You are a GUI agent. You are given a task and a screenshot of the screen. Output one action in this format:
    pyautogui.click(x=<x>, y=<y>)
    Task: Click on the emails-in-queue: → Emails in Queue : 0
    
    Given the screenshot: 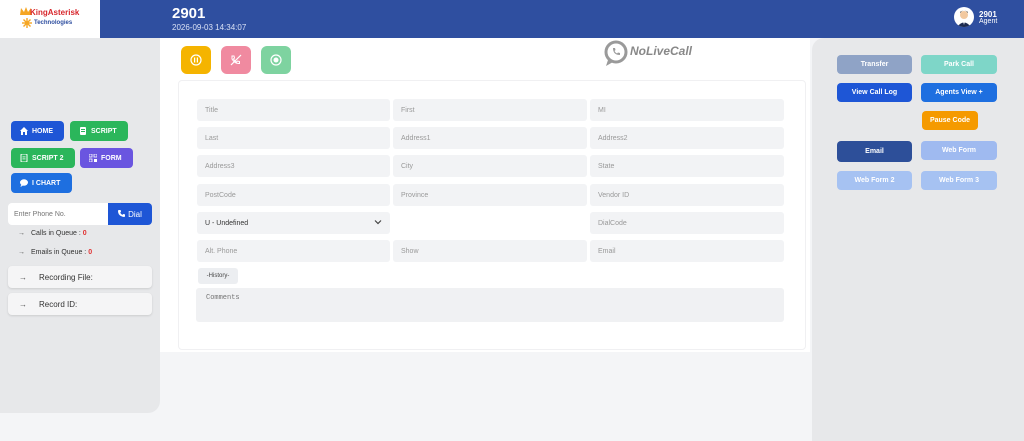 What is the action you would take?
    pyautogui.click(x=55, y=252)
    